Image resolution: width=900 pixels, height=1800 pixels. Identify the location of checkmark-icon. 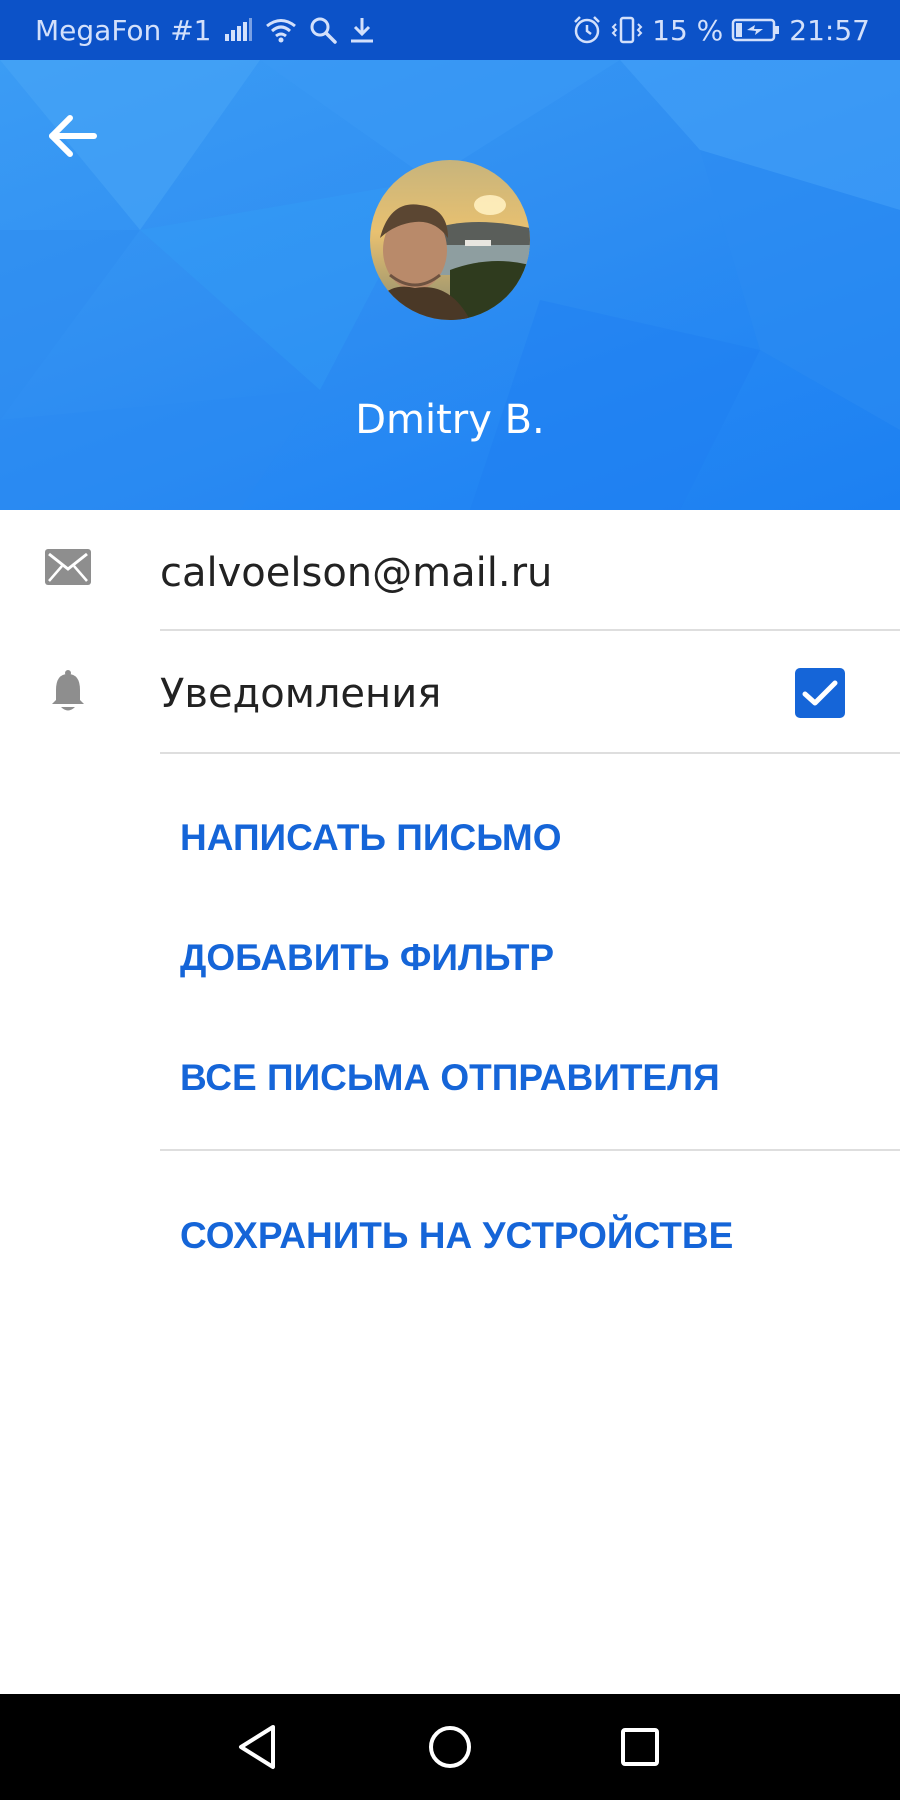
(820, 693).